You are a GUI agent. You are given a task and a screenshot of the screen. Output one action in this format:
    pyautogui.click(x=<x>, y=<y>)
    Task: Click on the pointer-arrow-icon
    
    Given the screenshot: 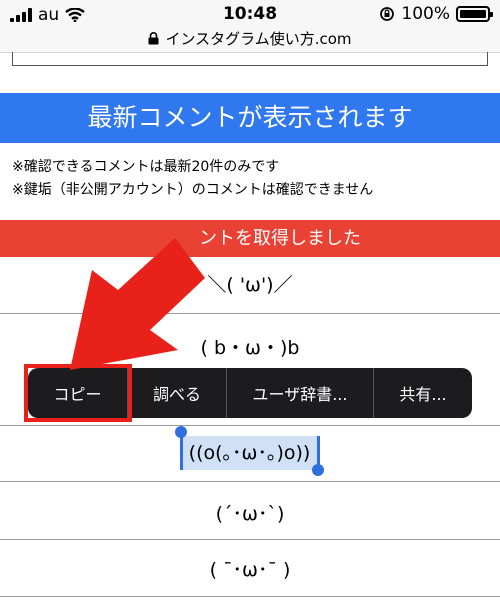 What is the action you would take?
    pyautogui.click(x=137, y=304)
    